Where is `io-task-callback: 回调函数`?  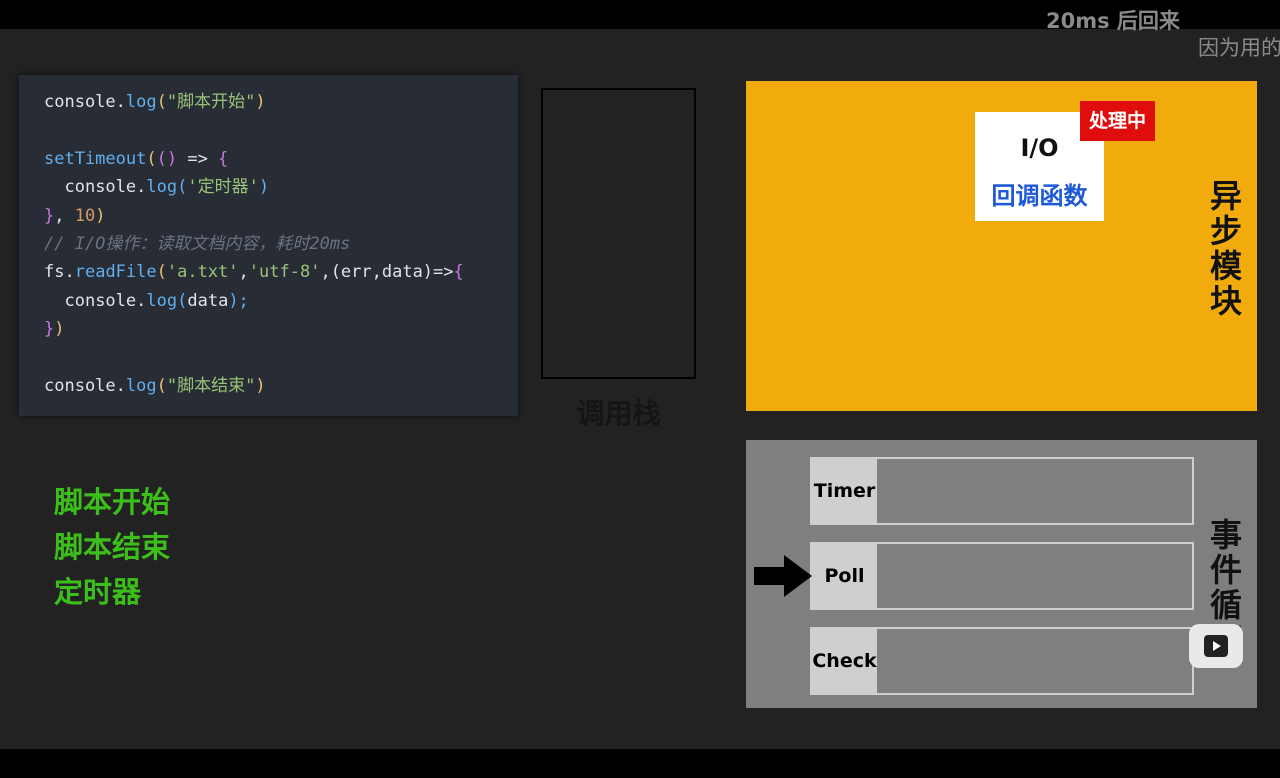
io-task-callback: 回调函数 is located at coordinates (1039, 196).